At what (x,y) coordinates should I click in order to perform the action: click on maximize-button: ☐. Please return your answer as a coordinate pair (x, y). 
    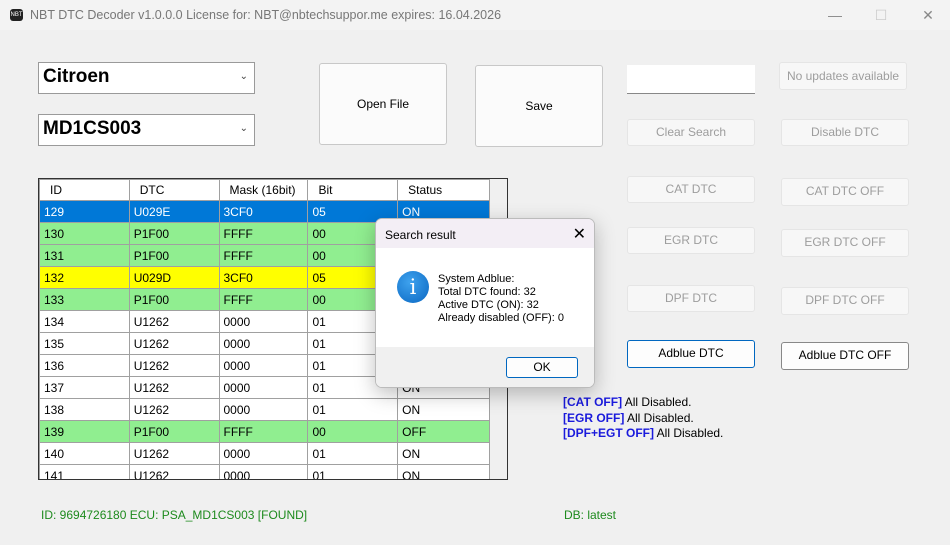
    Looking at the image, I should click on (881, 15).